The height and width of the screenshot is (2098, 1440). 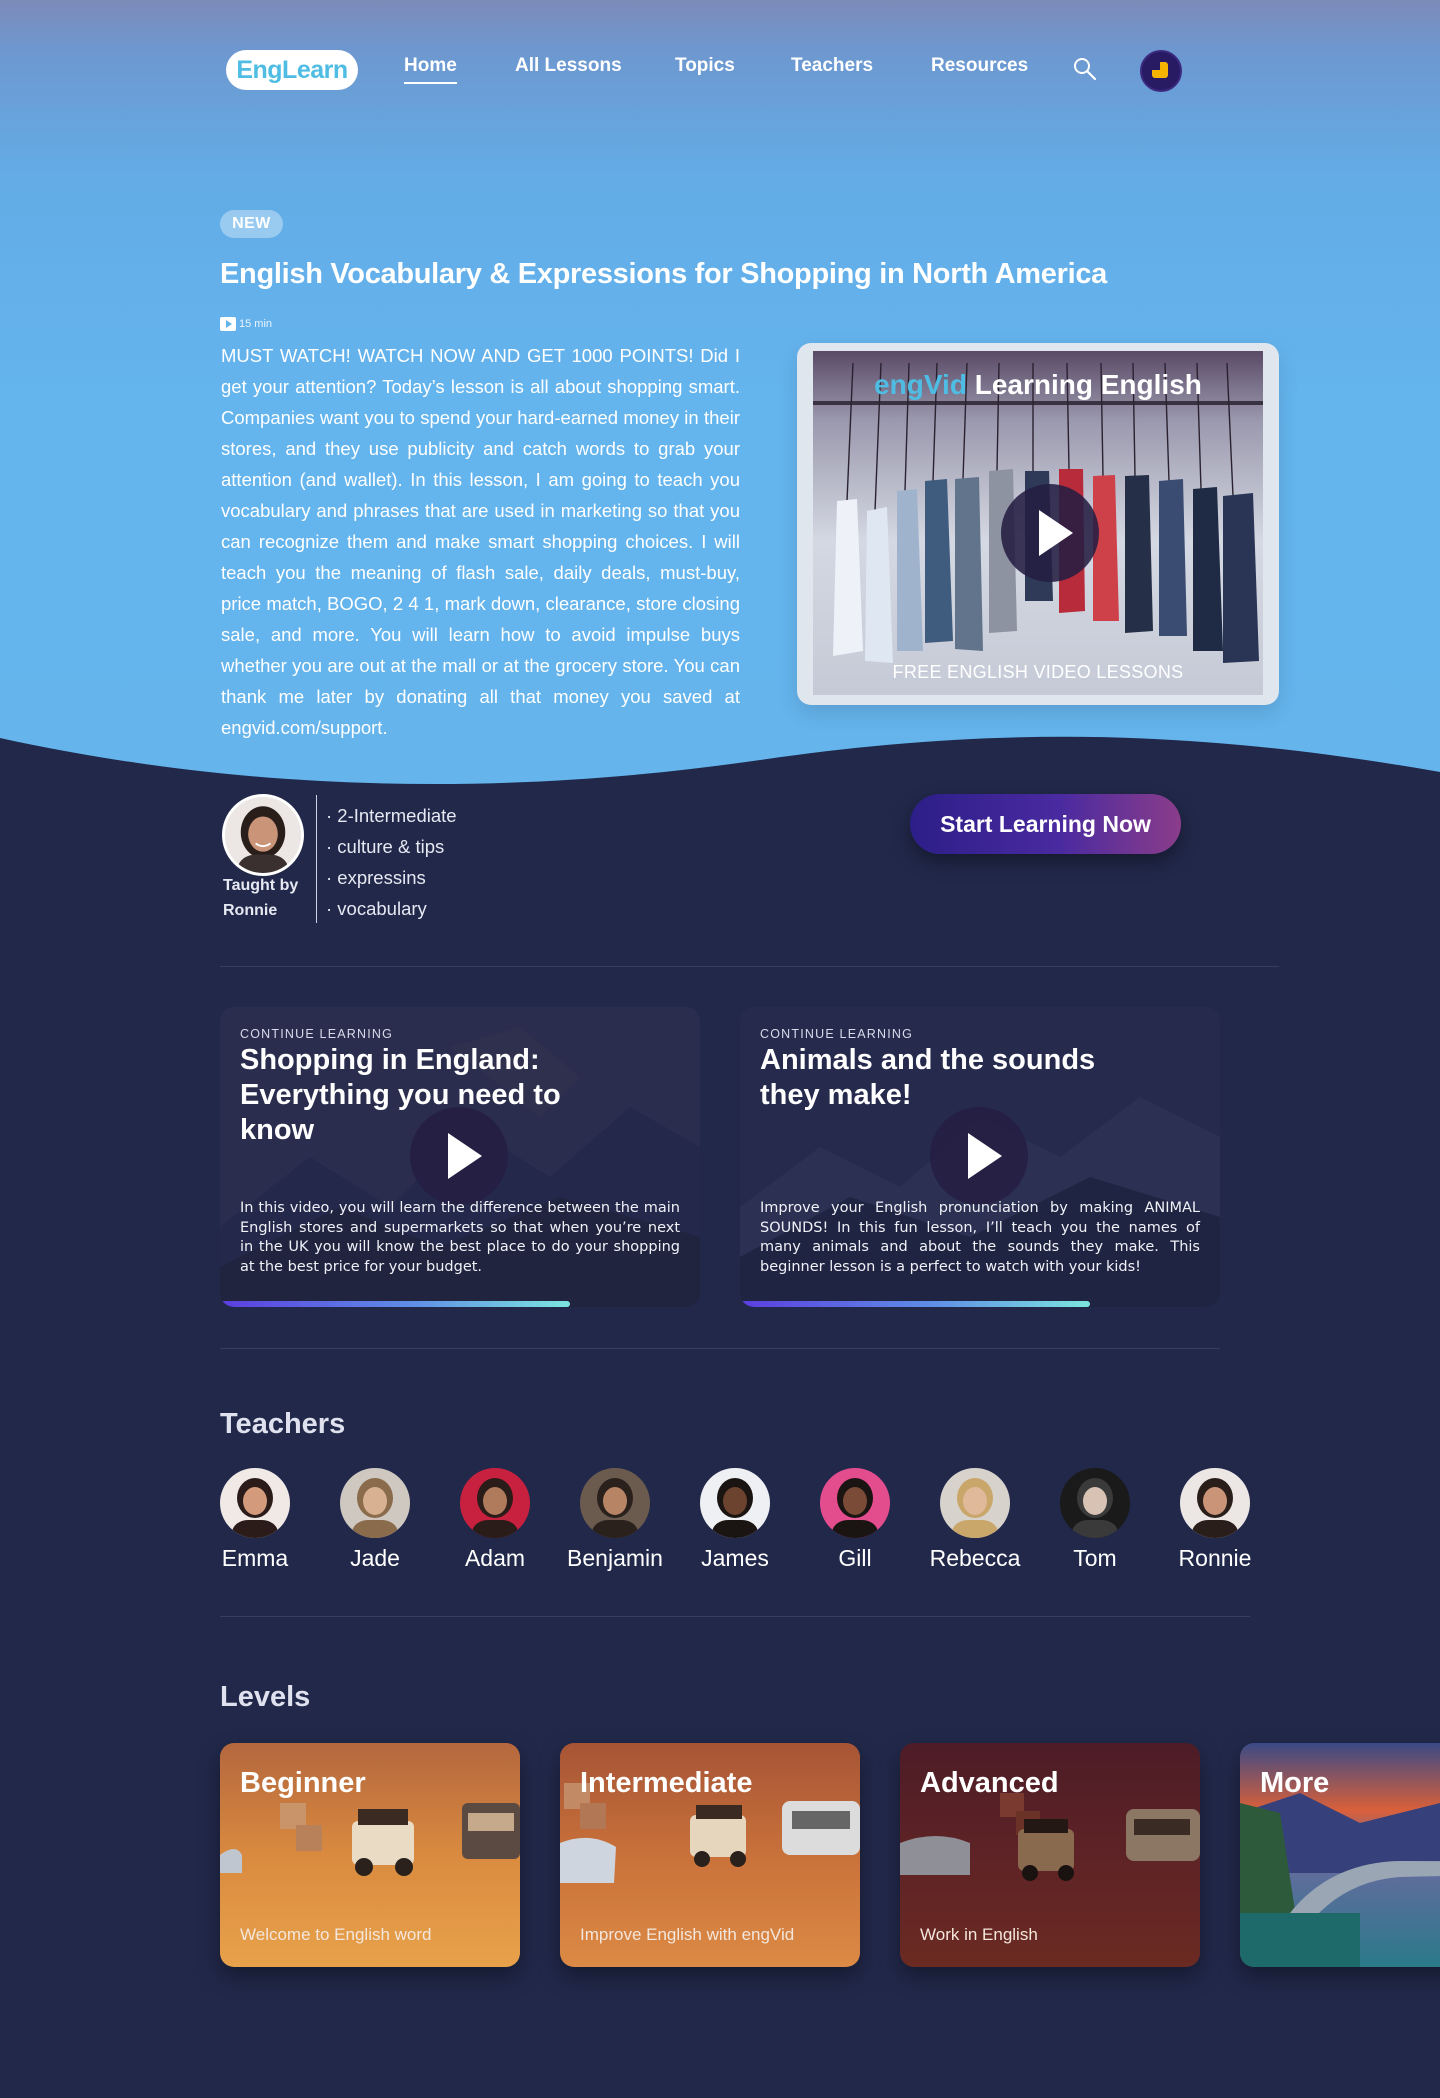 What do you see at coordinates (1050, 1855) in the screenshot?
I see `level-card-advanced: Advanced Work in English` at bounding box center [1050, 1855].